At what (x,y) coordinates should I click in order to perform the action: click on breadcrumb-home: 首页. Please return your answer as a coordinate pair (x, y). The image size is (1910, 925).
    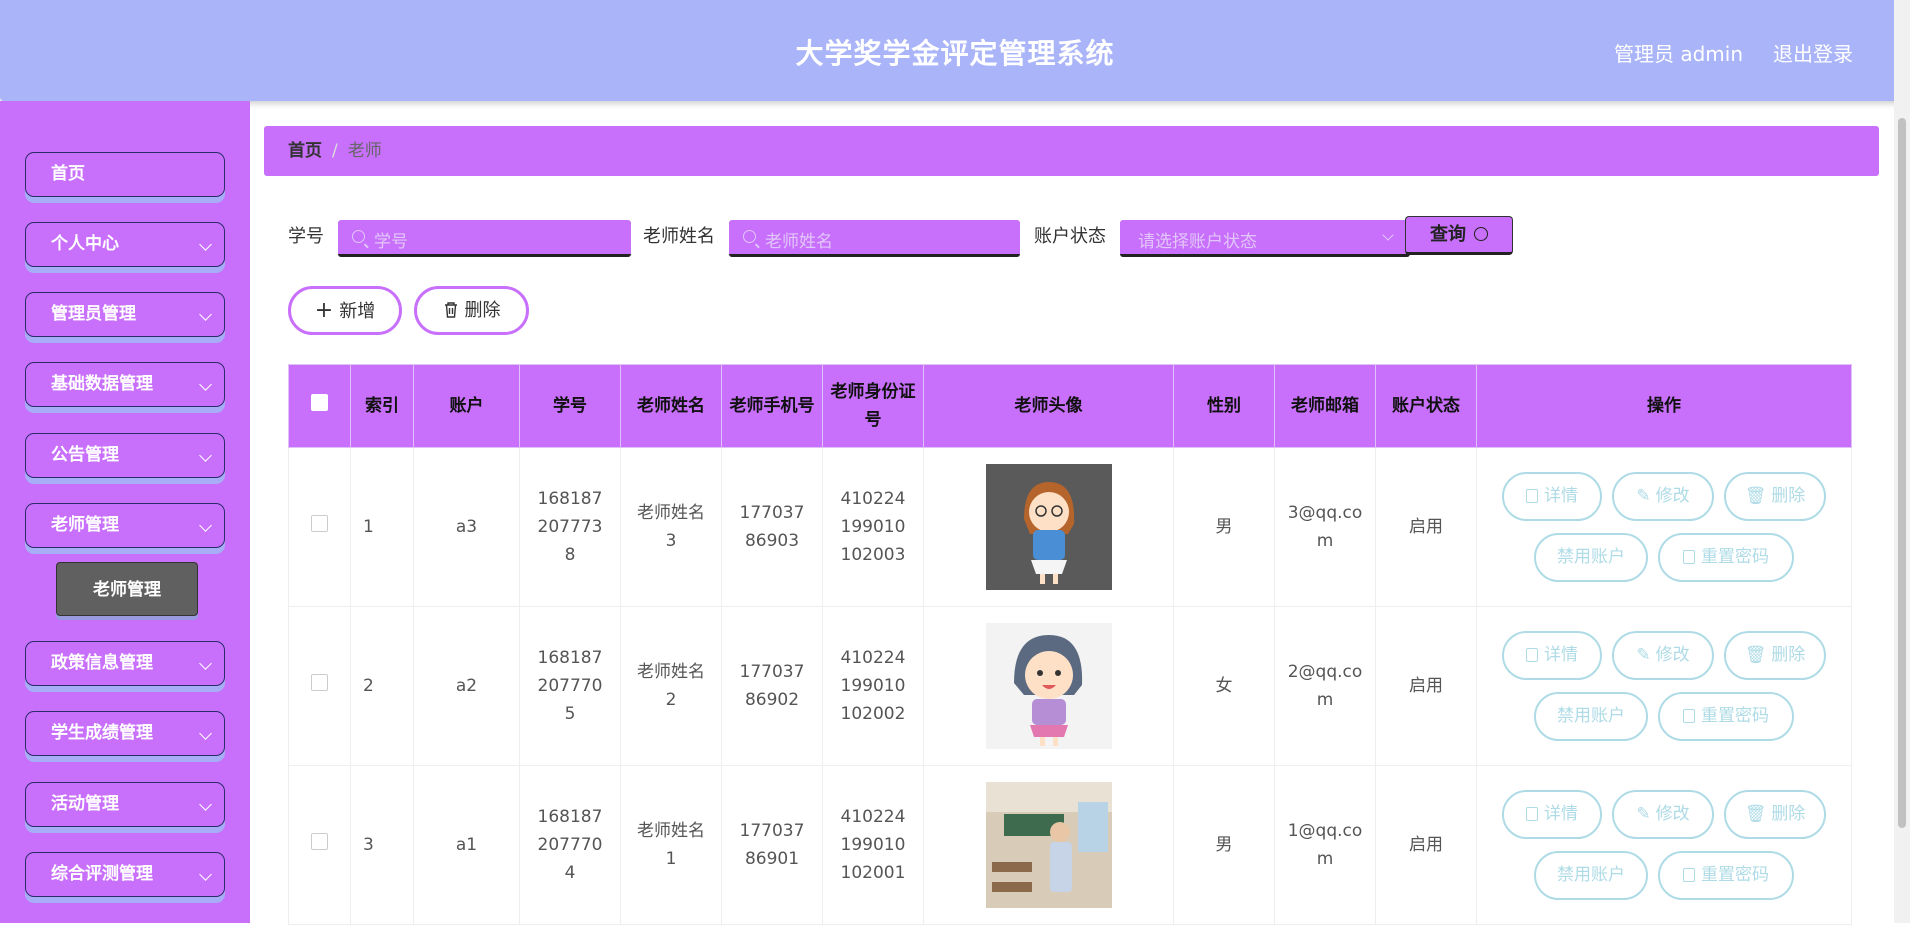
    Looking at the image, I should click on (305, 151).